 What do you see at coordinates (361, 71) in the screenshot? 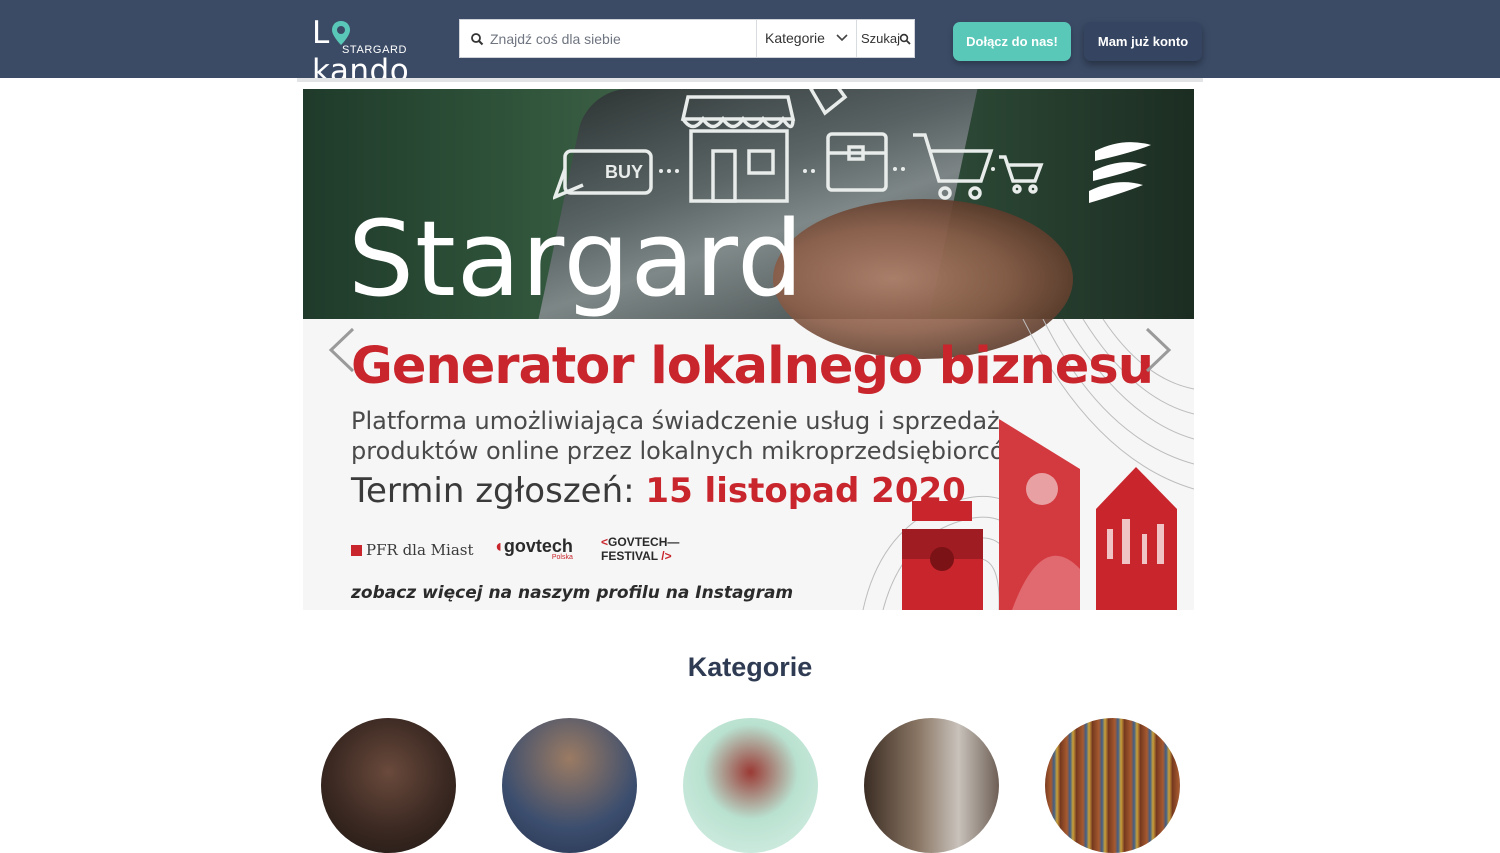
I see `logo-rest: kando` at bounding box center [361, 71].